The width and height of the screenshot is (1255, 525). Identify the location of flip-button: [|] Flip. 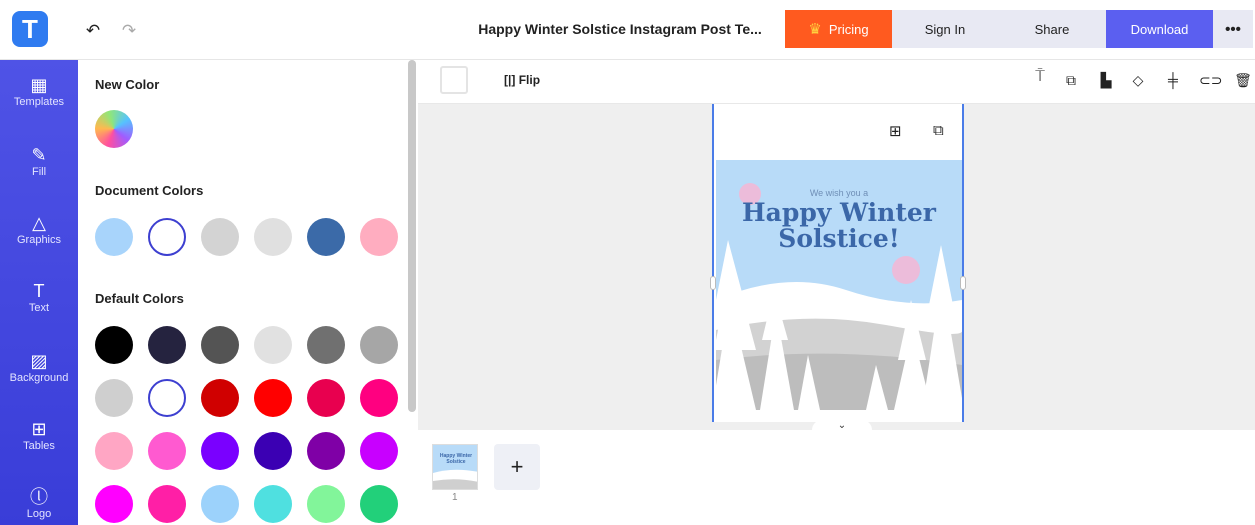
(522, 80).